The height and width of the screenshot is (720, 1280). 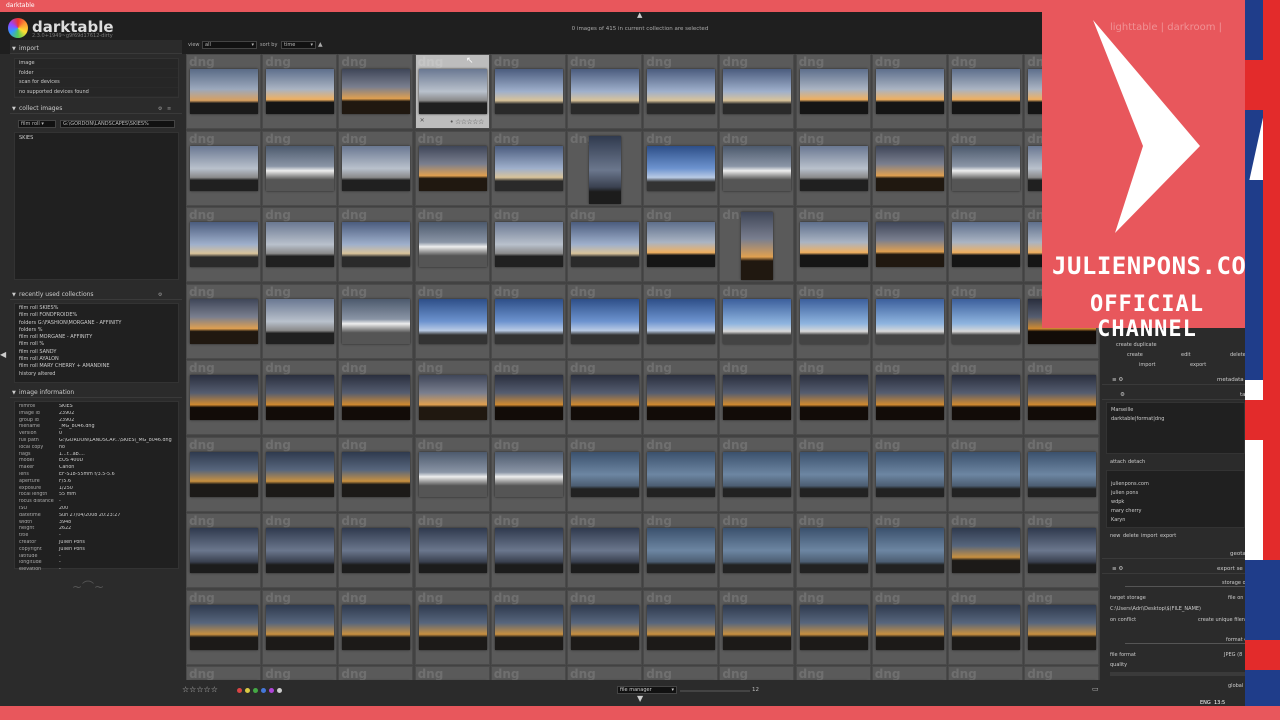 I want to click on metadata-section-header: ≡ ⚙ metadata, so click(x=1173, y=380).